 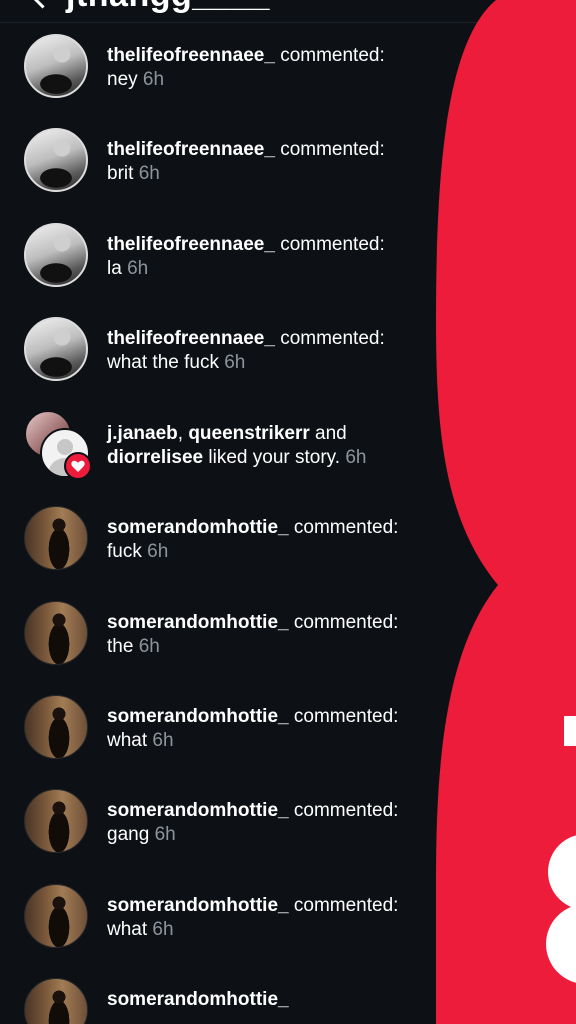 What do you see at coordinates (163, 362) in the screenshot?
I see `comment-text: what the fuck` at bounding box center [163, 362].